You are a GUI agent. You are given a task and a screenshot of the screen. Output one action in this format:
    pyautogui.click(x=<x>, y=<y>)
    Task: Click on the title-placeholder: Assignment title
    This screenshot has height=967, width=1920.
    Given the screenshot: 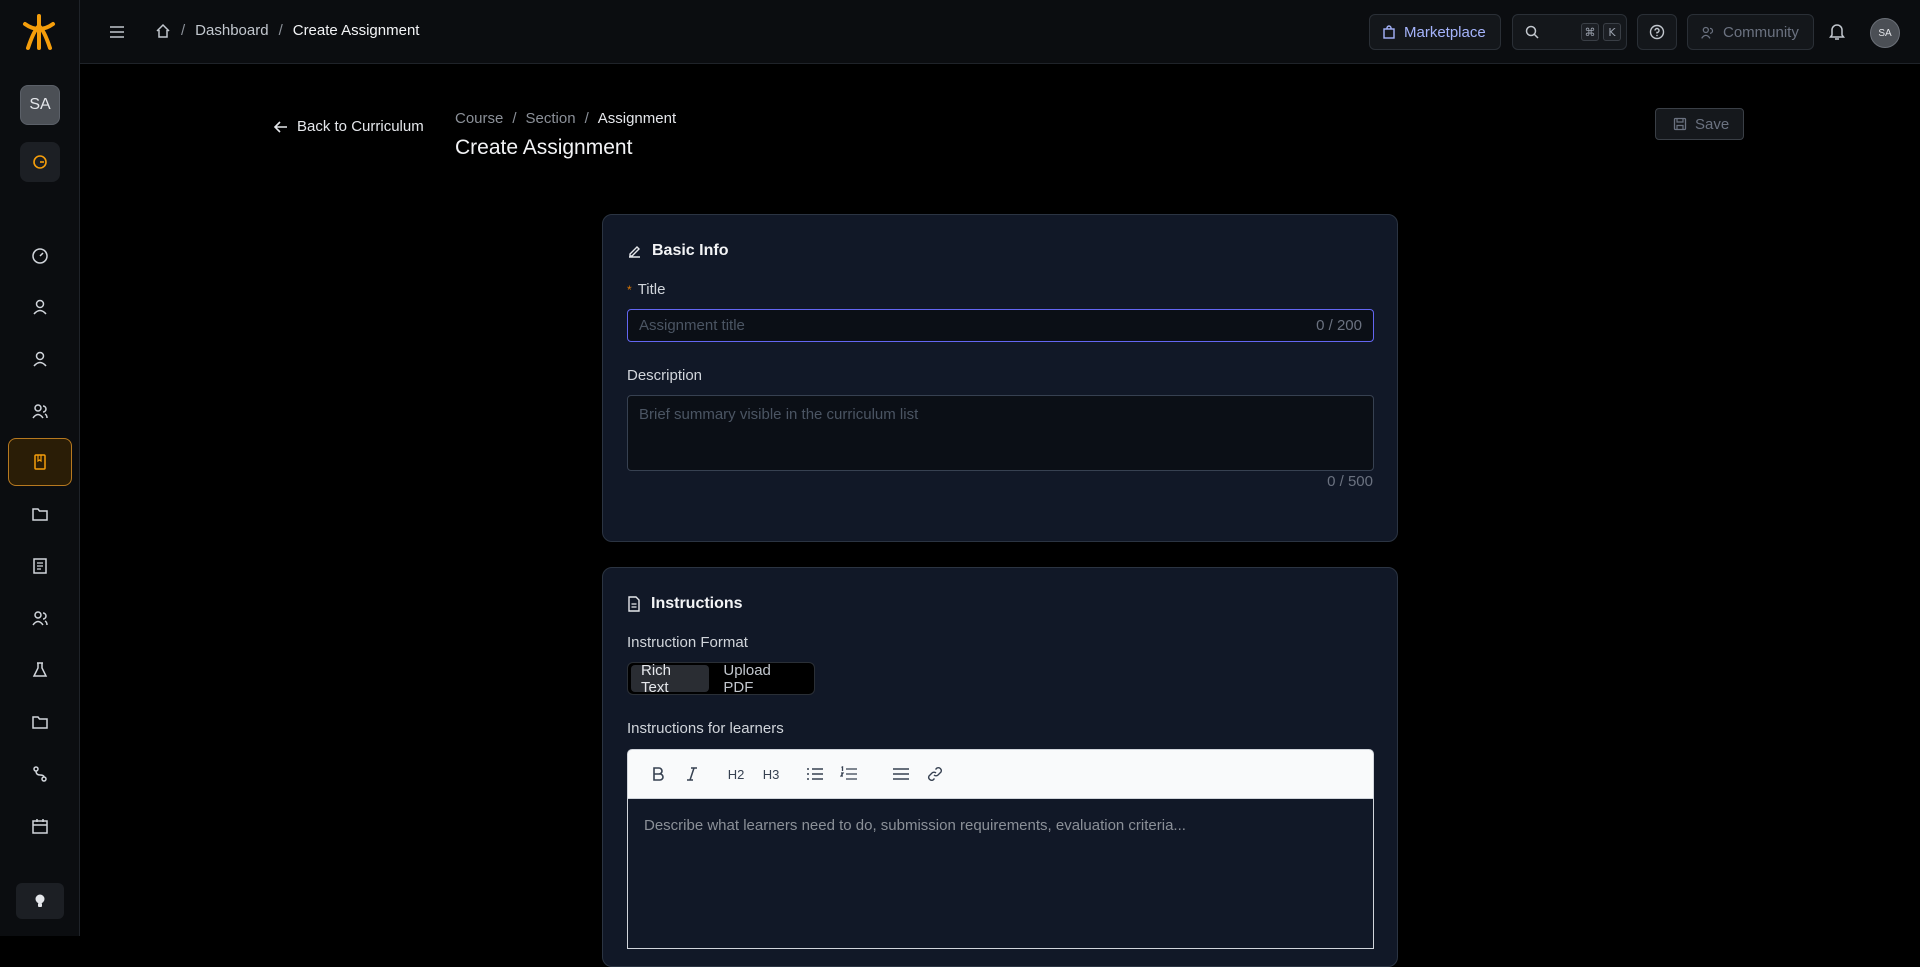 What is the action you would take?
    pyautogui.click(x=692, y=325)
    